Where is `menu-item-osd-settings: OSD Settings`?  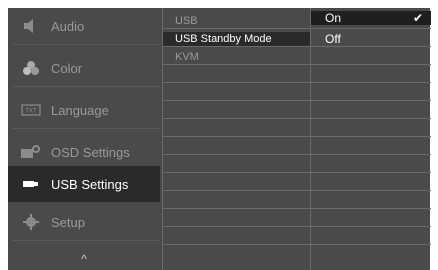 menu-item-osd-settings: OSD Settings is located at coordinates (84, 152).